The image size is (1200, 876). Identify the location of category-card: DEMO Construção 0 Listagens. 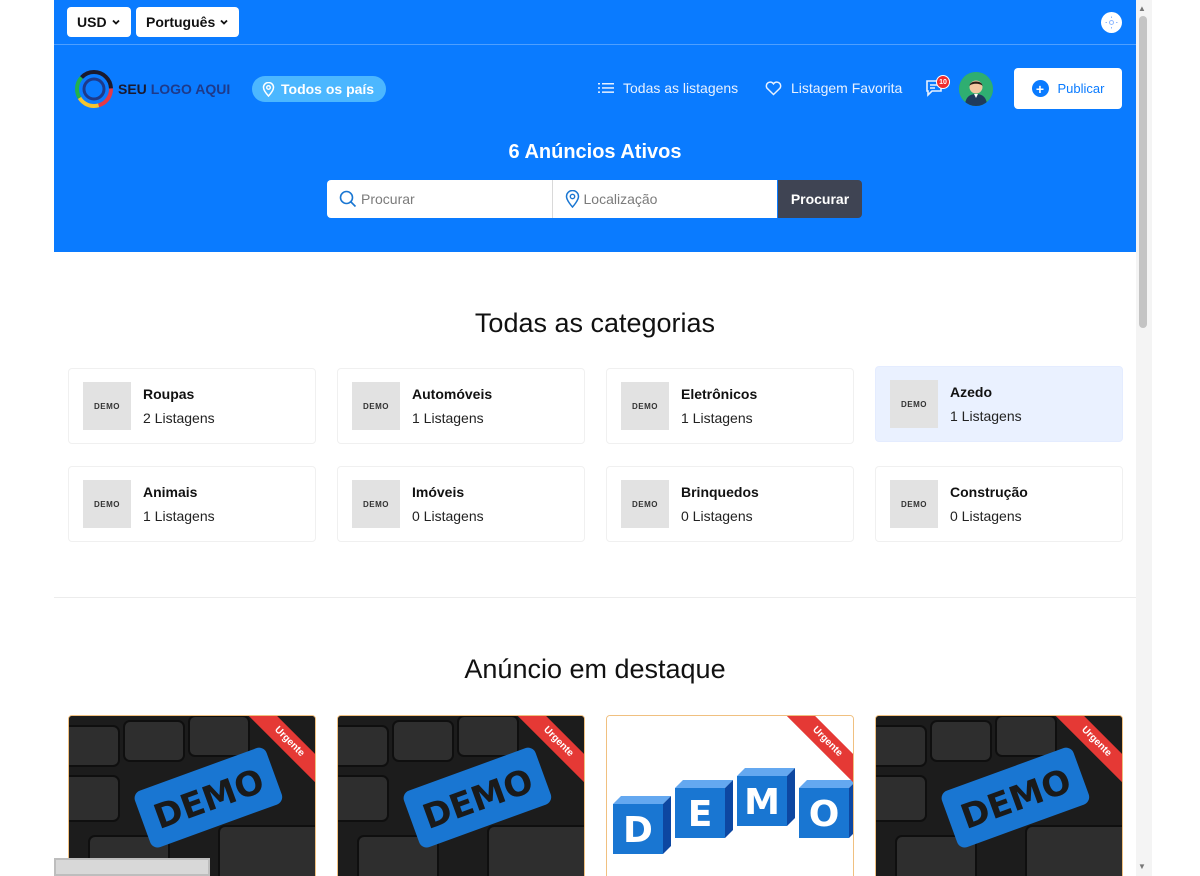
(999, 504).